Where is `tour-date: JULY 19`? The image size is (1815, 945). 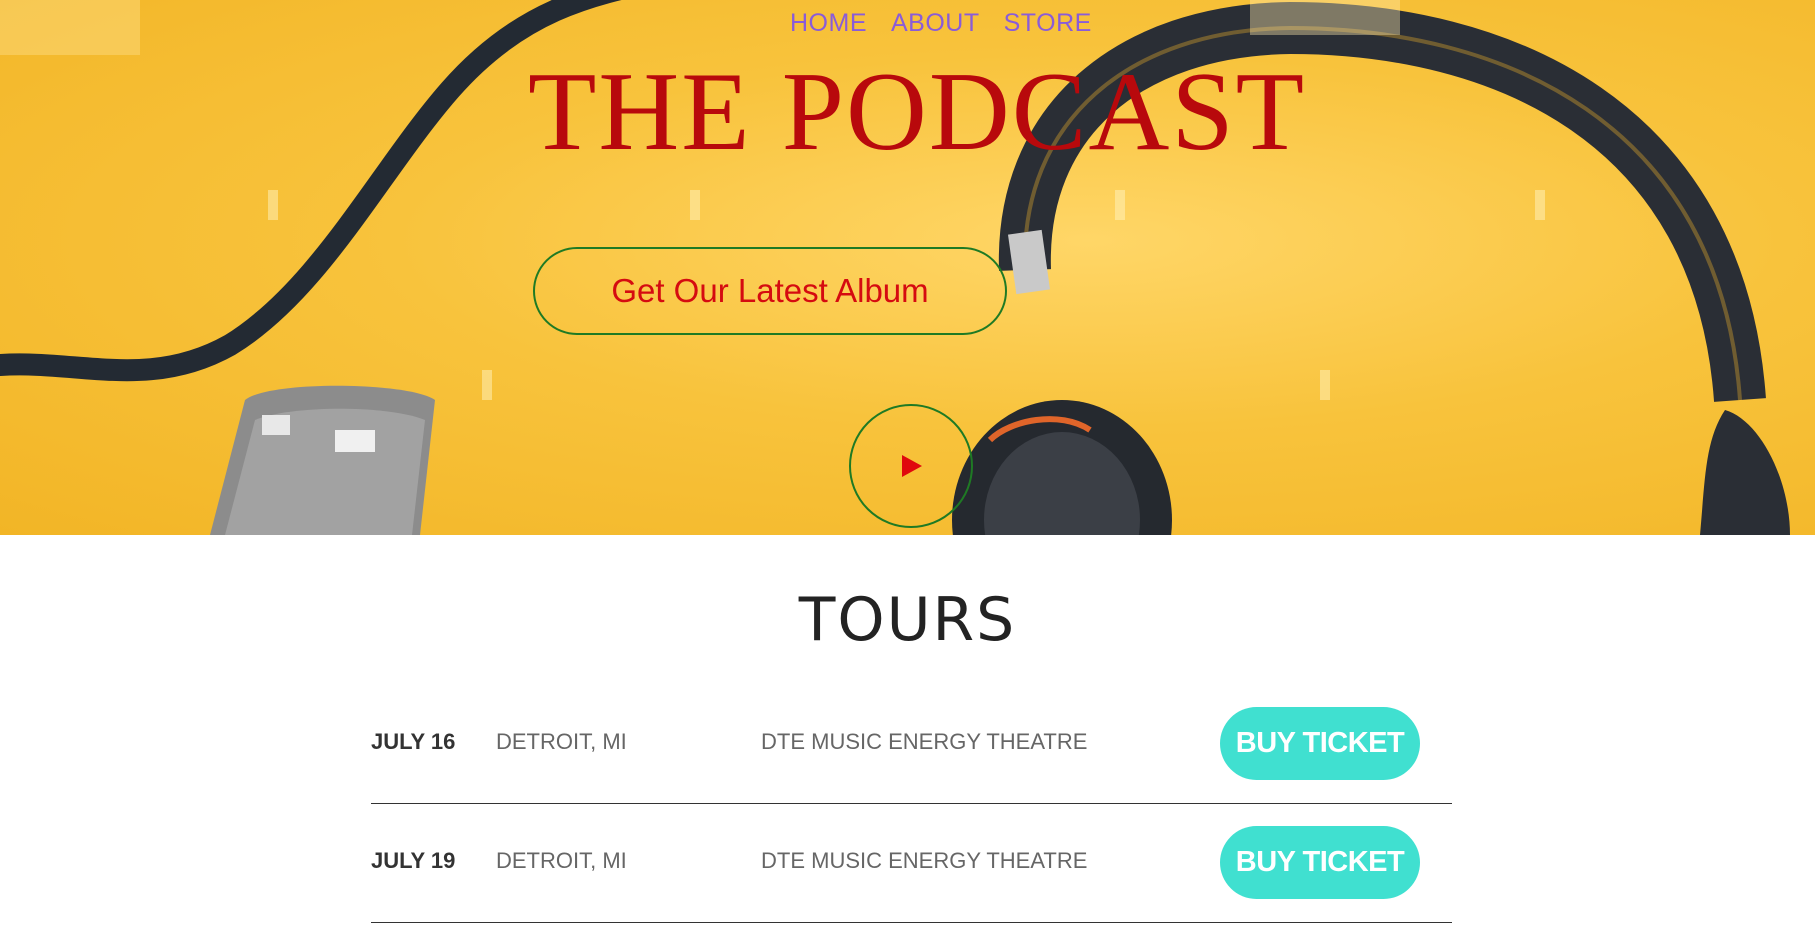
tour-date: JULY 19 is located at coordinates (413, 860).